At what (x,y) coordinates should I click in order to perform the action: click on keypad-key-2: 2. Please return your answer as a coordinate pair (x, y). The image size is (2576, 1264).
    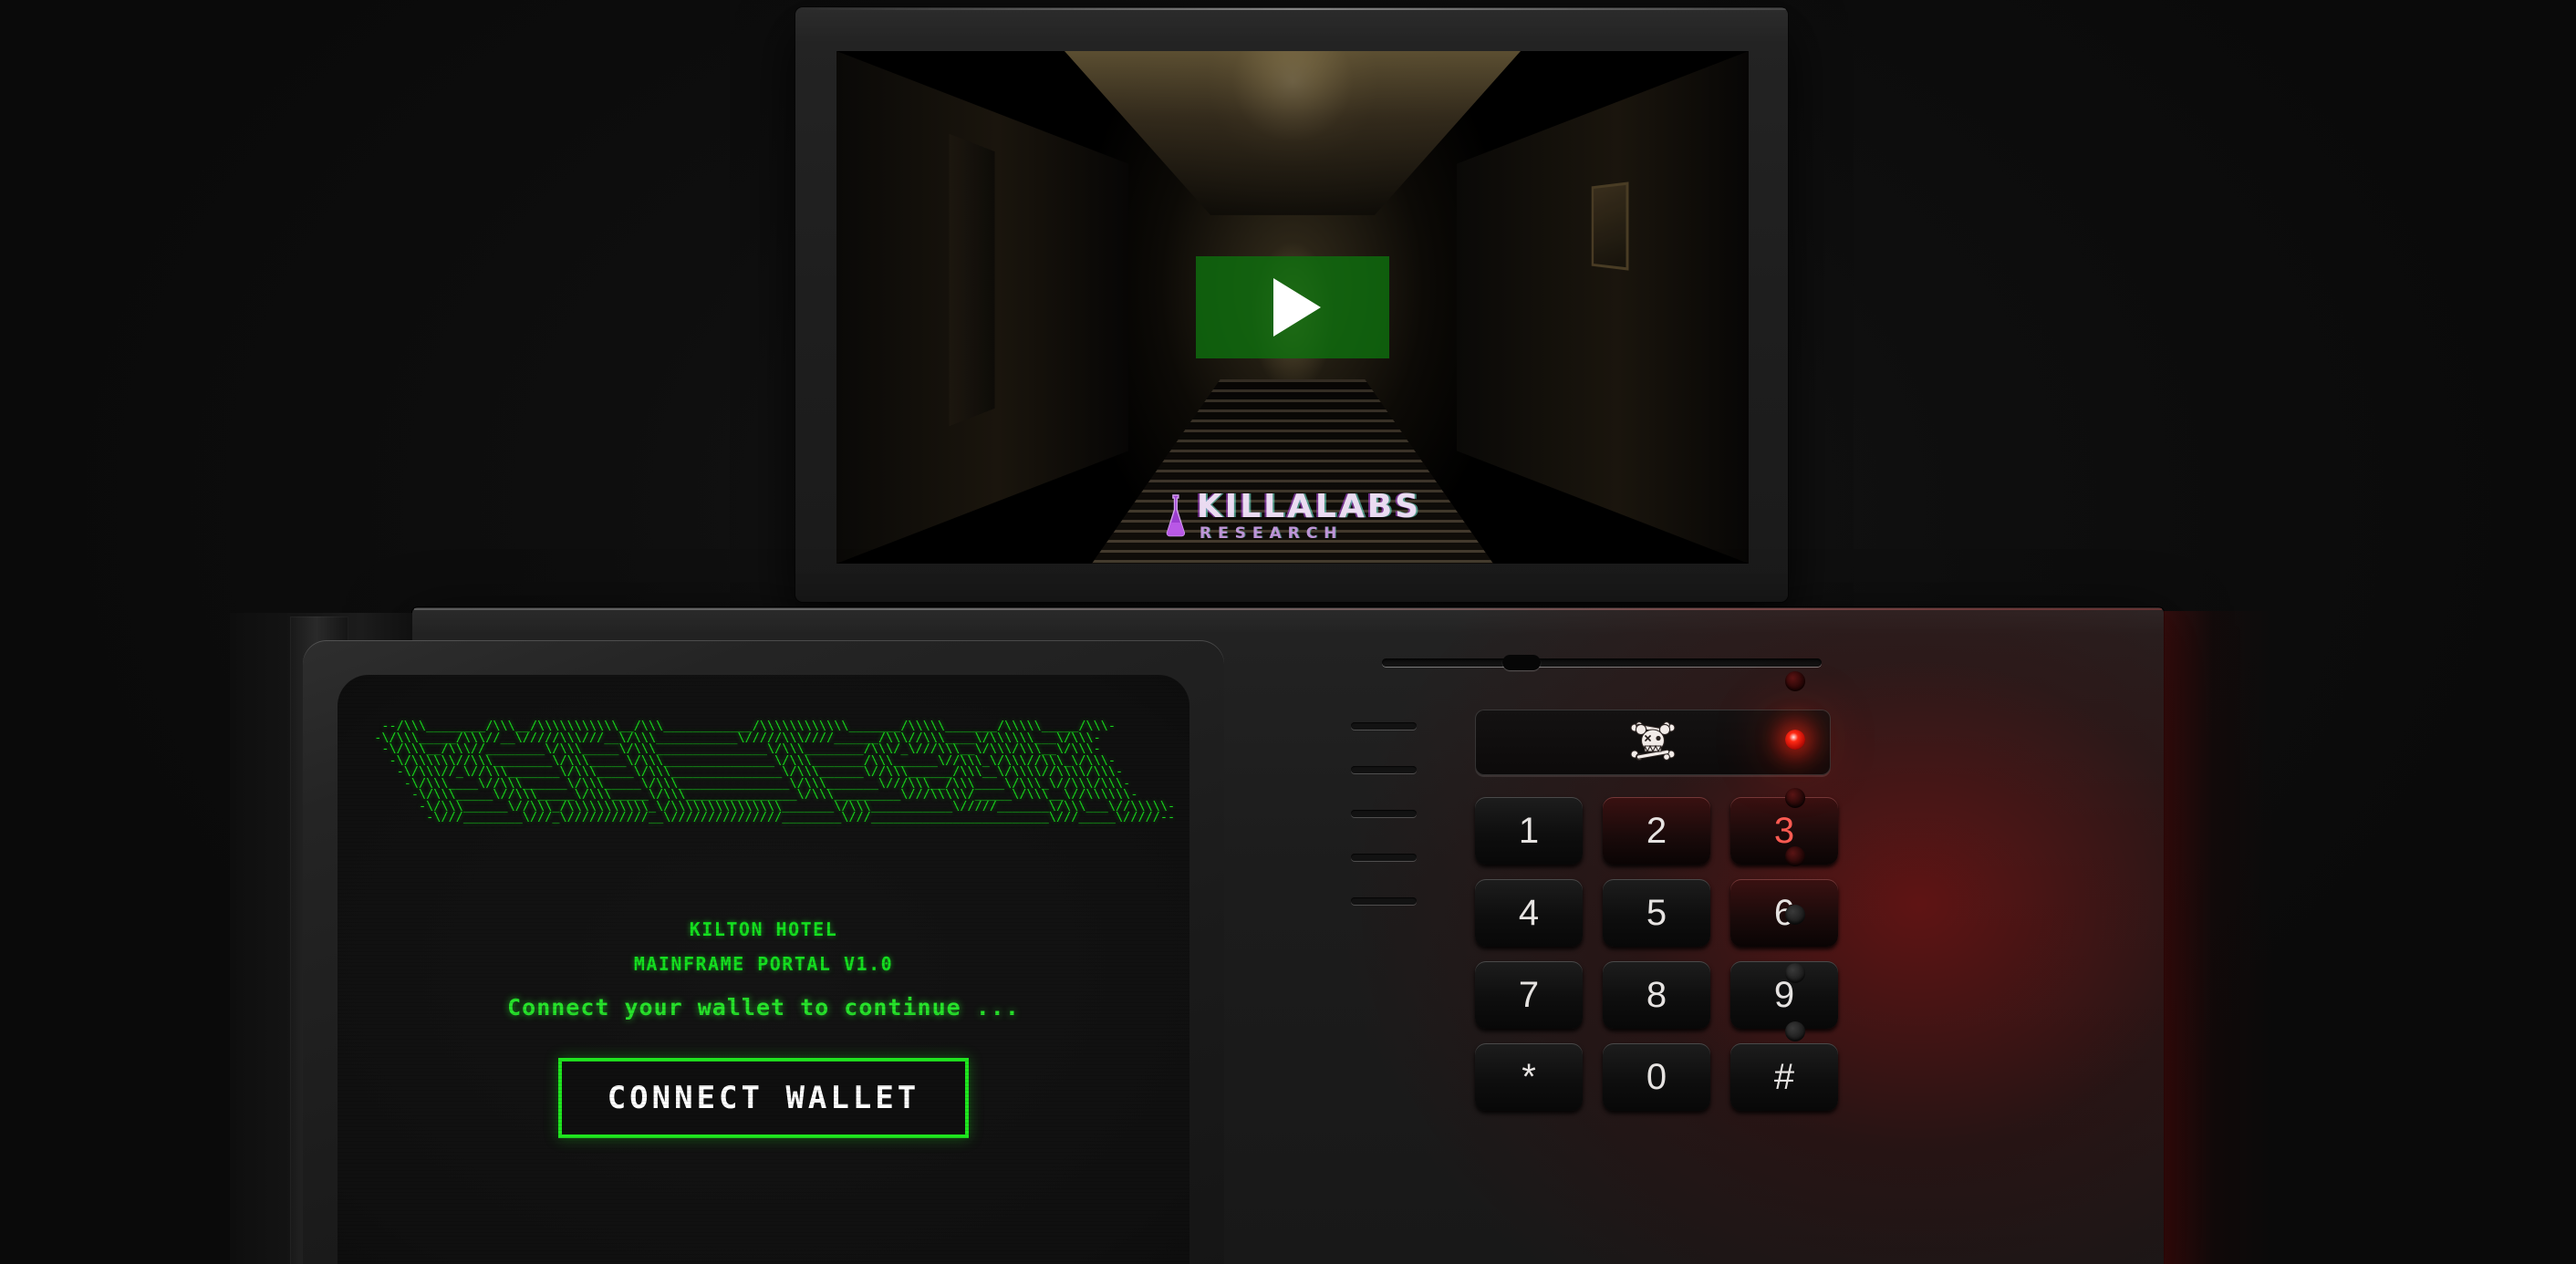
    Looking at the image, I should click on (1656, 831).